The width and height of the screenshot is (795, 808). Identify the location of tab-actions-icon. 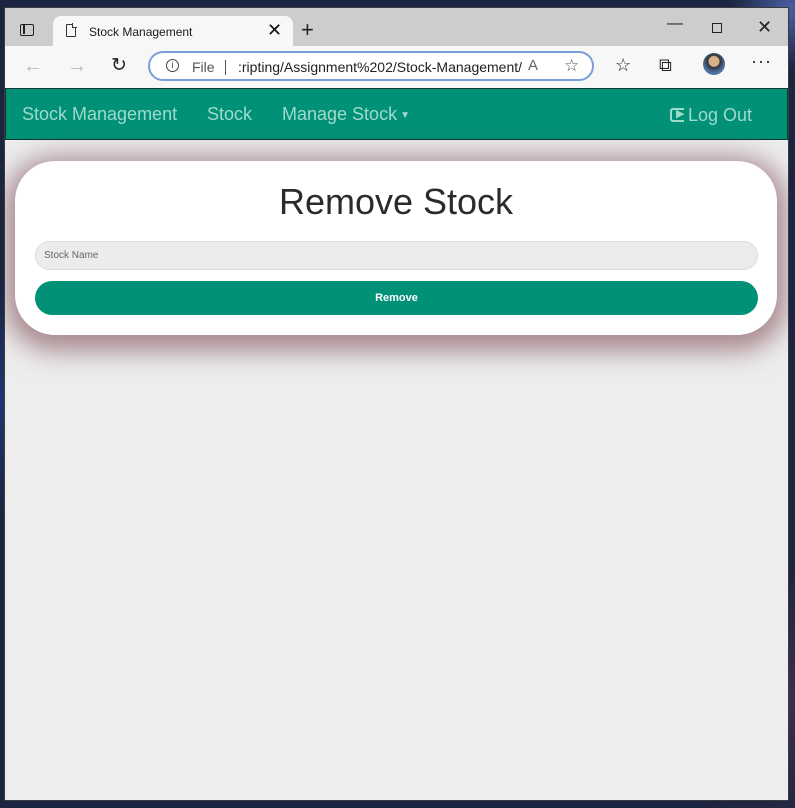
(27, 30).